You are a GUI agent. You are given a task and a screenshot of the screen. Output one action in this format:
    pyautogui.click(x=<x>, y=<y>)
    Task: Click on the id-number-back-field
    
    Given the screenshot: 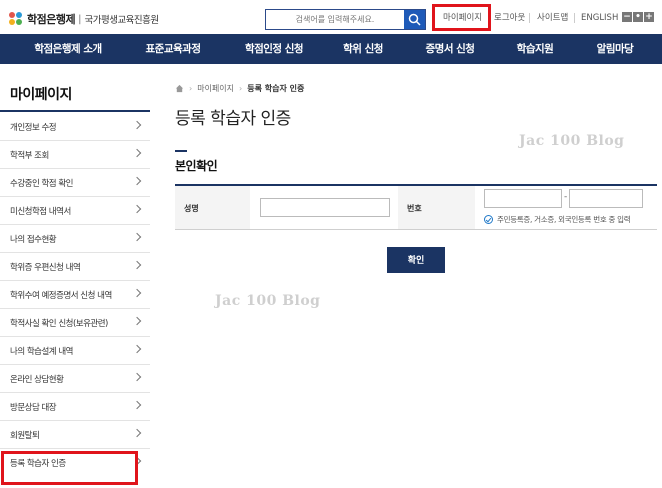 What is the action you would take?
    pyautogui.click(x=606, y=198)
    